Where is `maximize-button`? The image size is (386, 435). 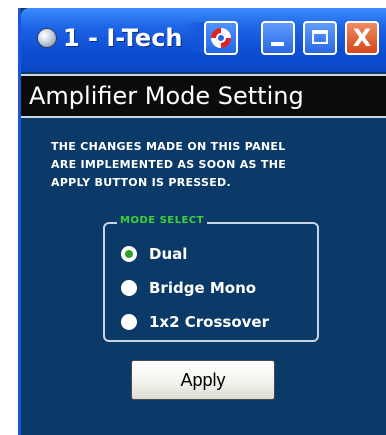
maximize-button is located at coordinates (320, 38).